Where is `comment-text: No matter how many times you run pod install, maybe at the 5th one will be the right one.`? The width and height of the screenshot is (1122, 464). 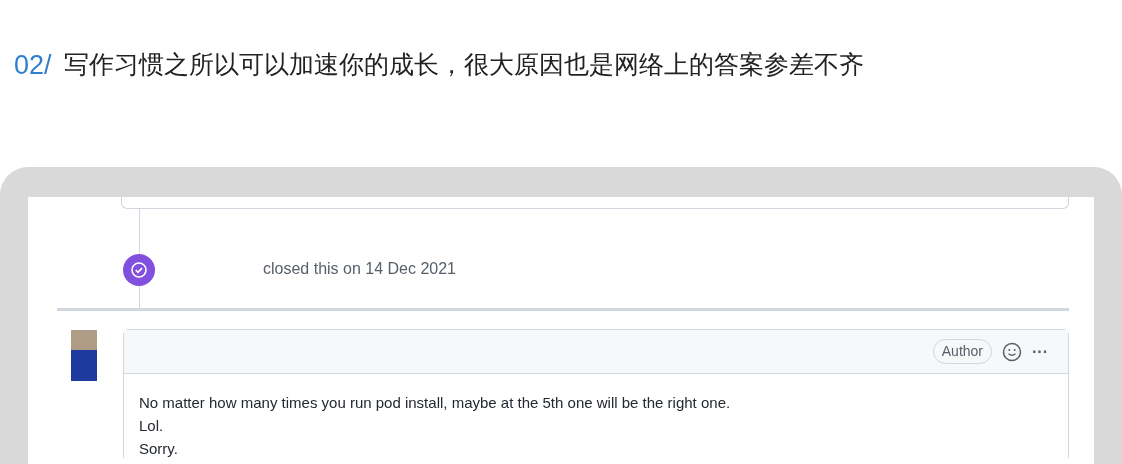
comment-text: No matter how many times you run pod install, maybe at the 5th one will be the right one. is located at coordinates (435, 403).